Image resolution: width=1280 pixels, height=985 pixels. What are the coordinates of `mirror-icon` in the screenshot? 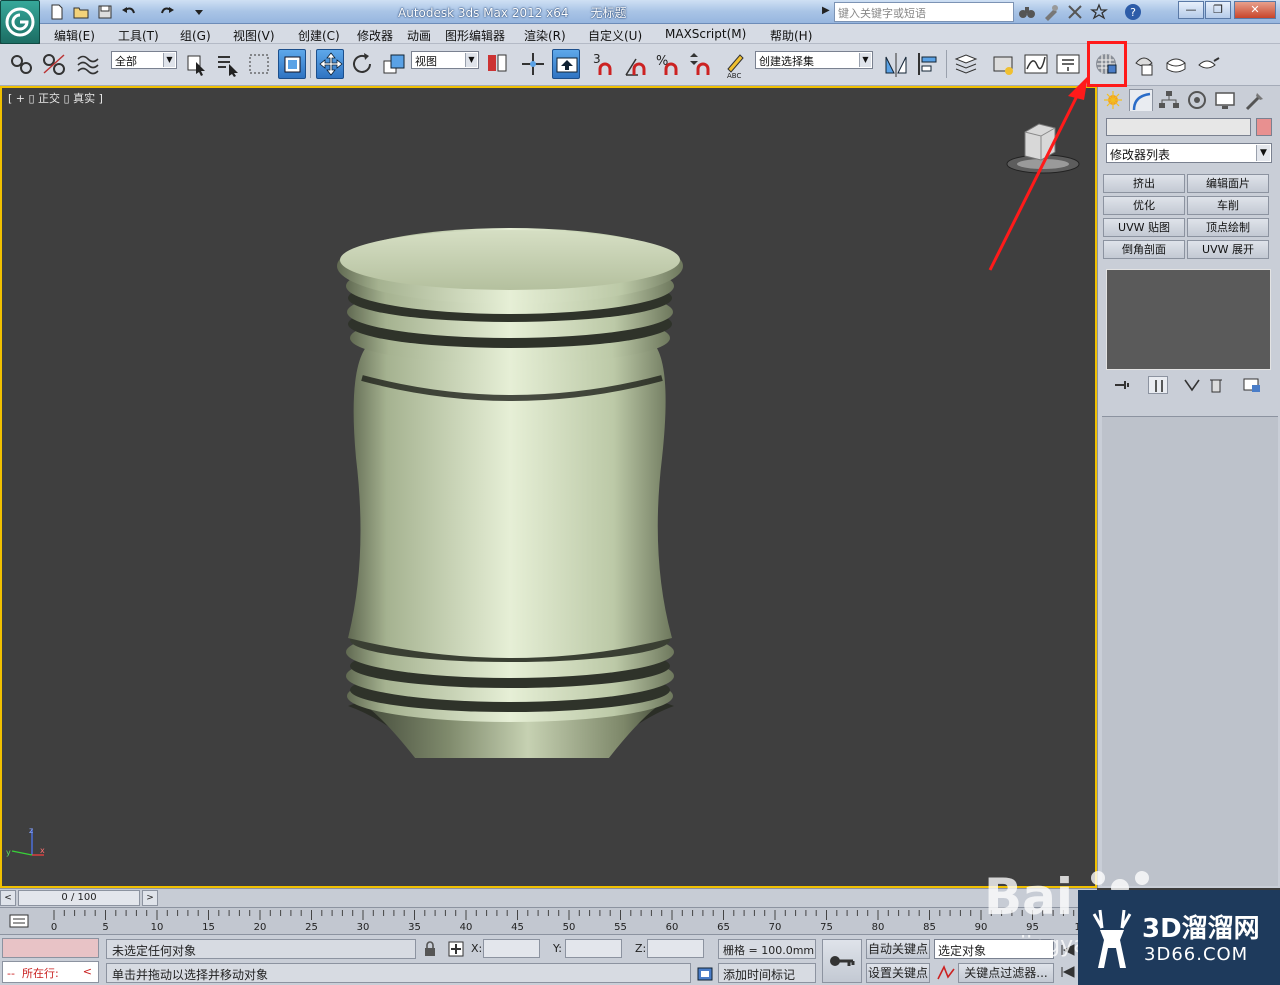 It's located at (896, 64).